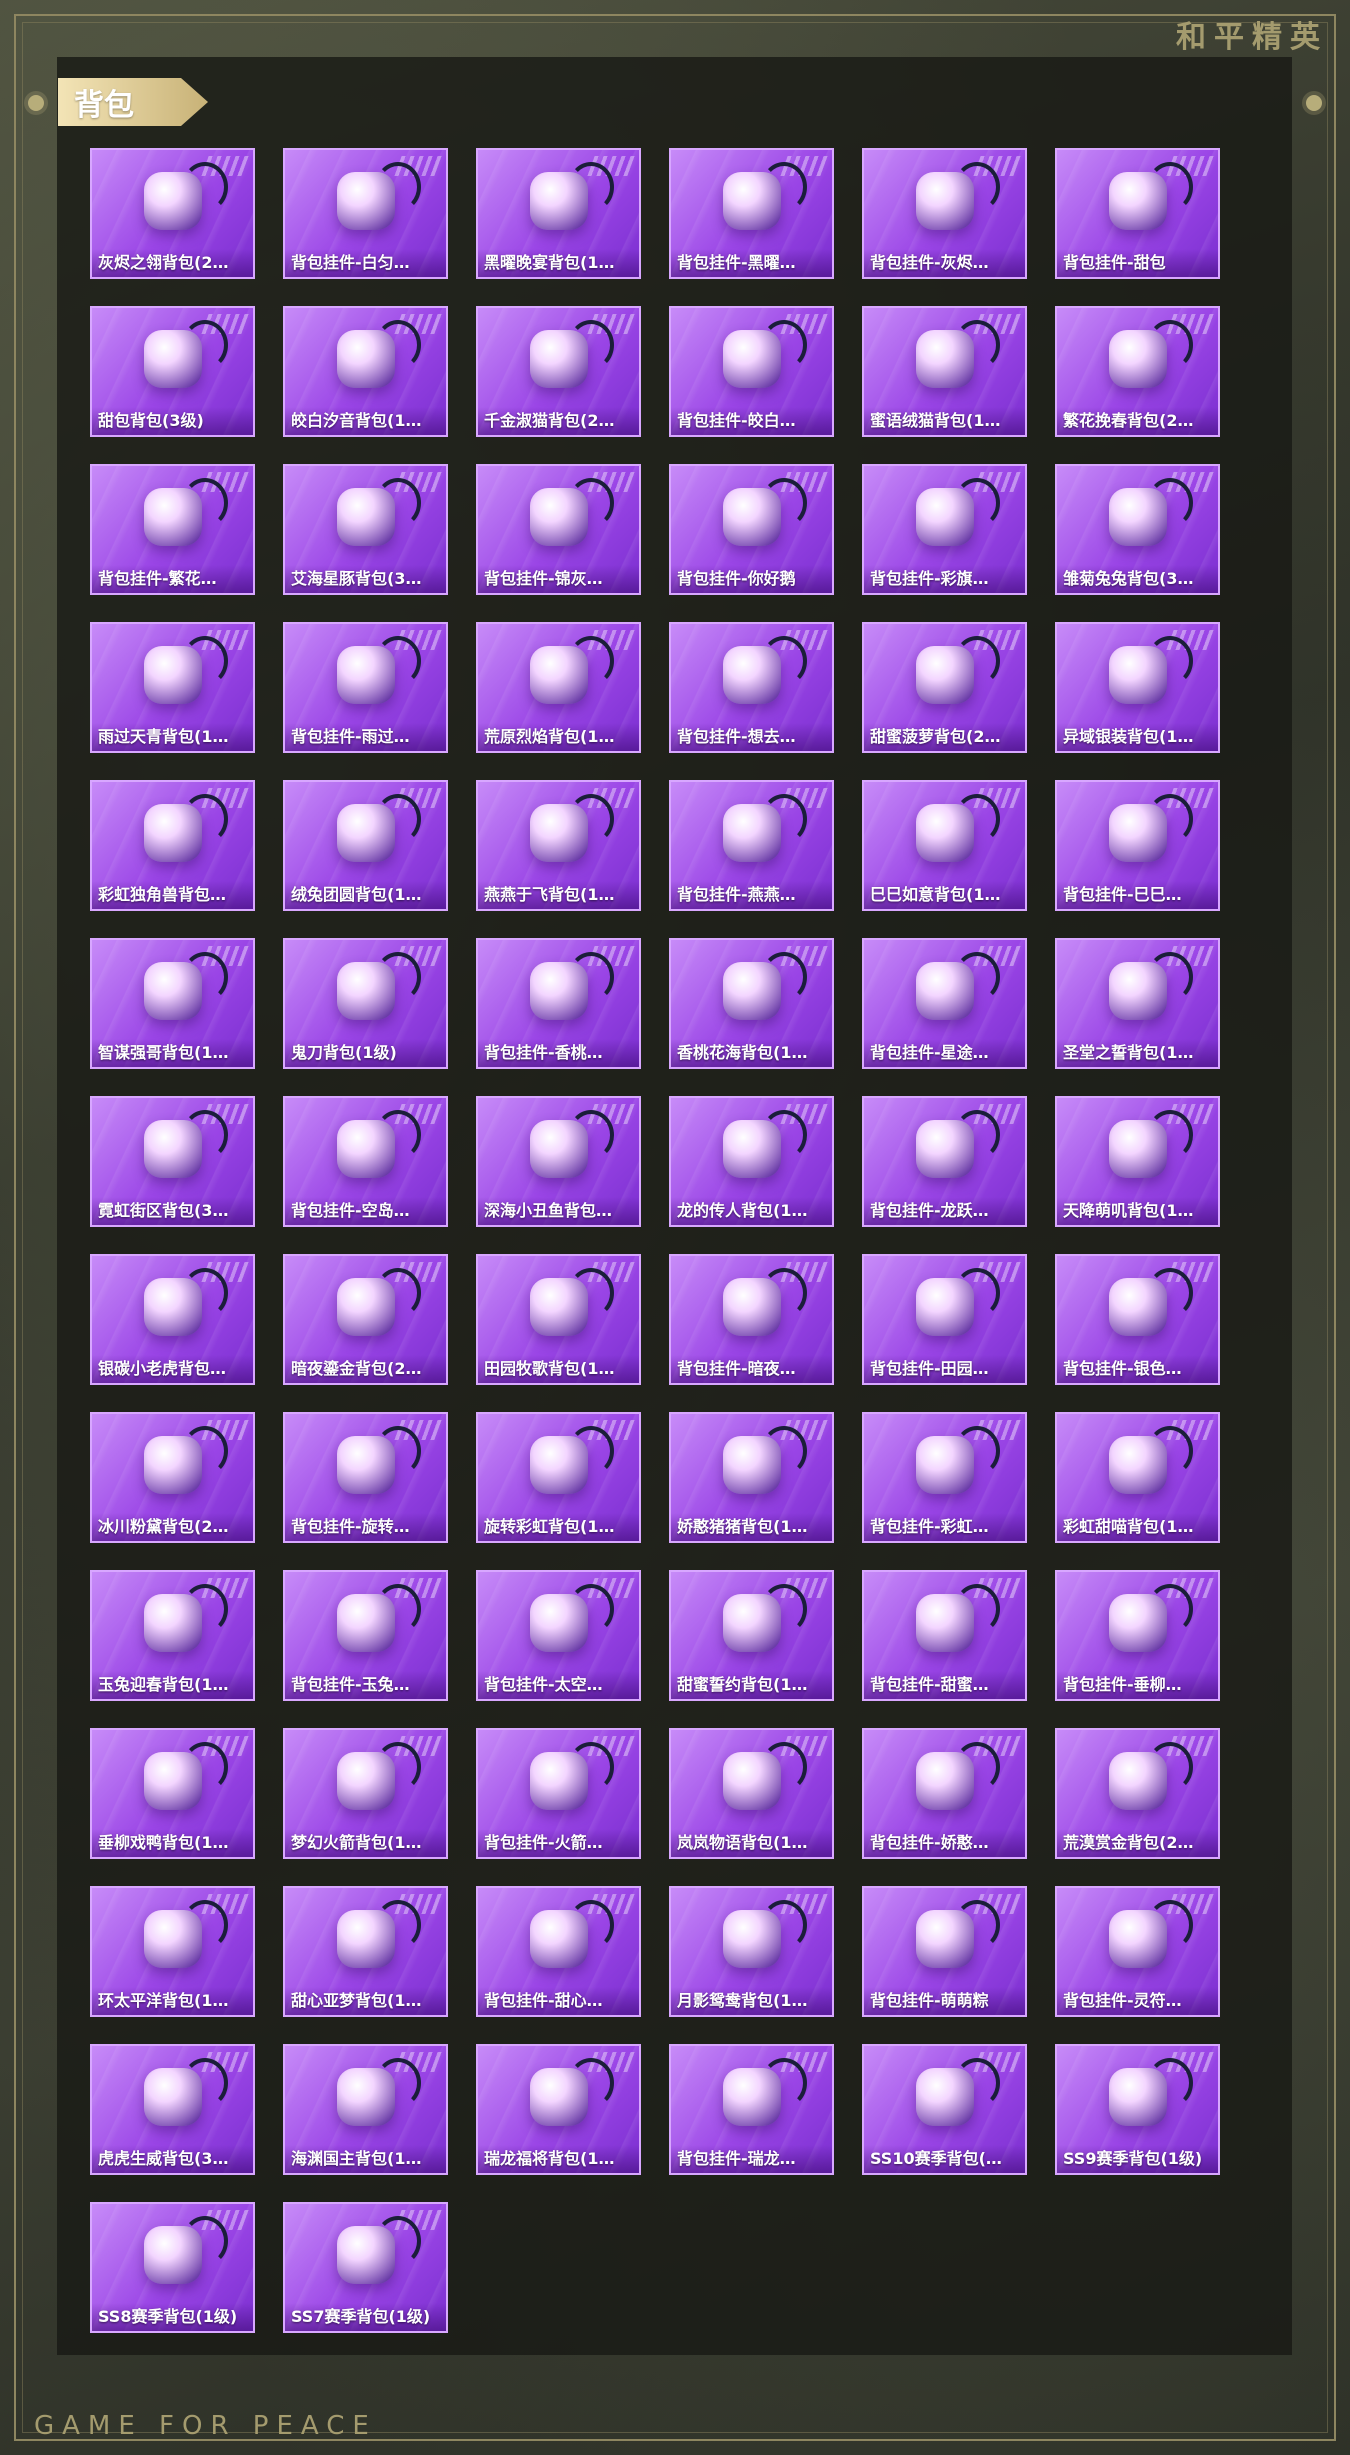 This screenshot has width=1350, height=2455. Describe the element at coordinates (172, 2267) in the screenshot. I see `item-card: SS8赛季背包(1级)` at that location.